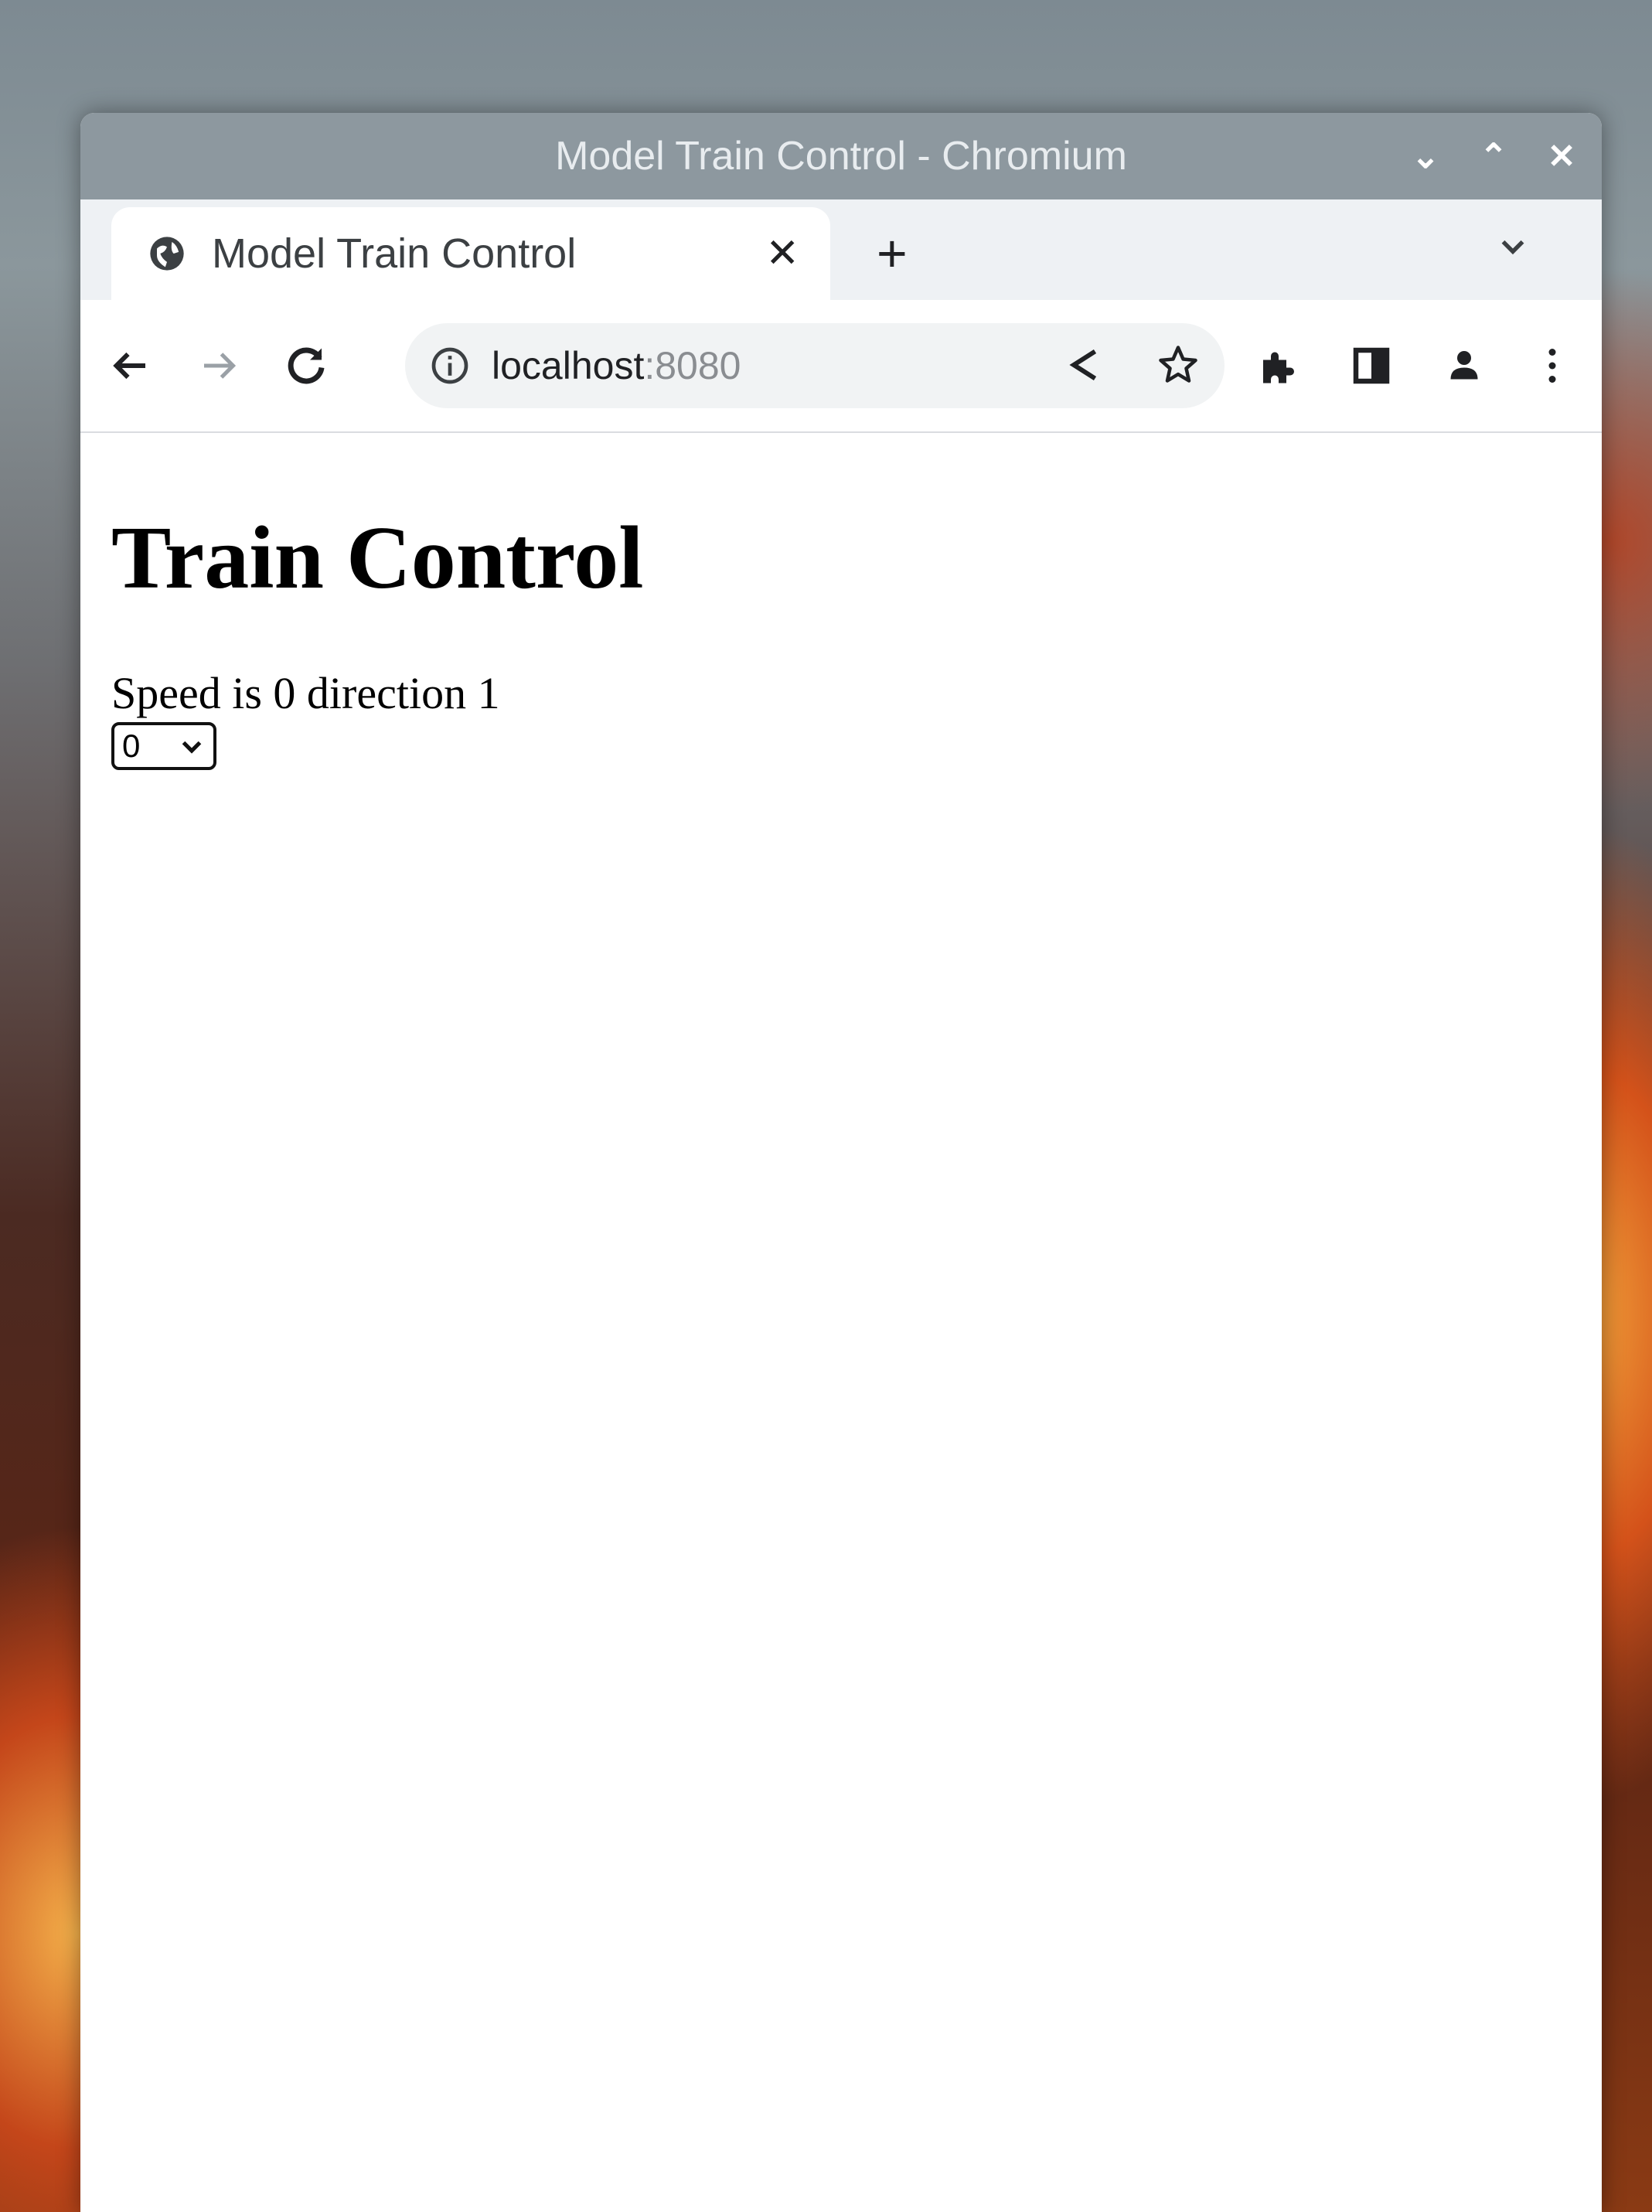 This screenshot has width=1652, height=2212. What do you see at coordinates (815, 365) in the screenshot?
I see `address-bar: localhost:8080` at bounding box center [815, 365].